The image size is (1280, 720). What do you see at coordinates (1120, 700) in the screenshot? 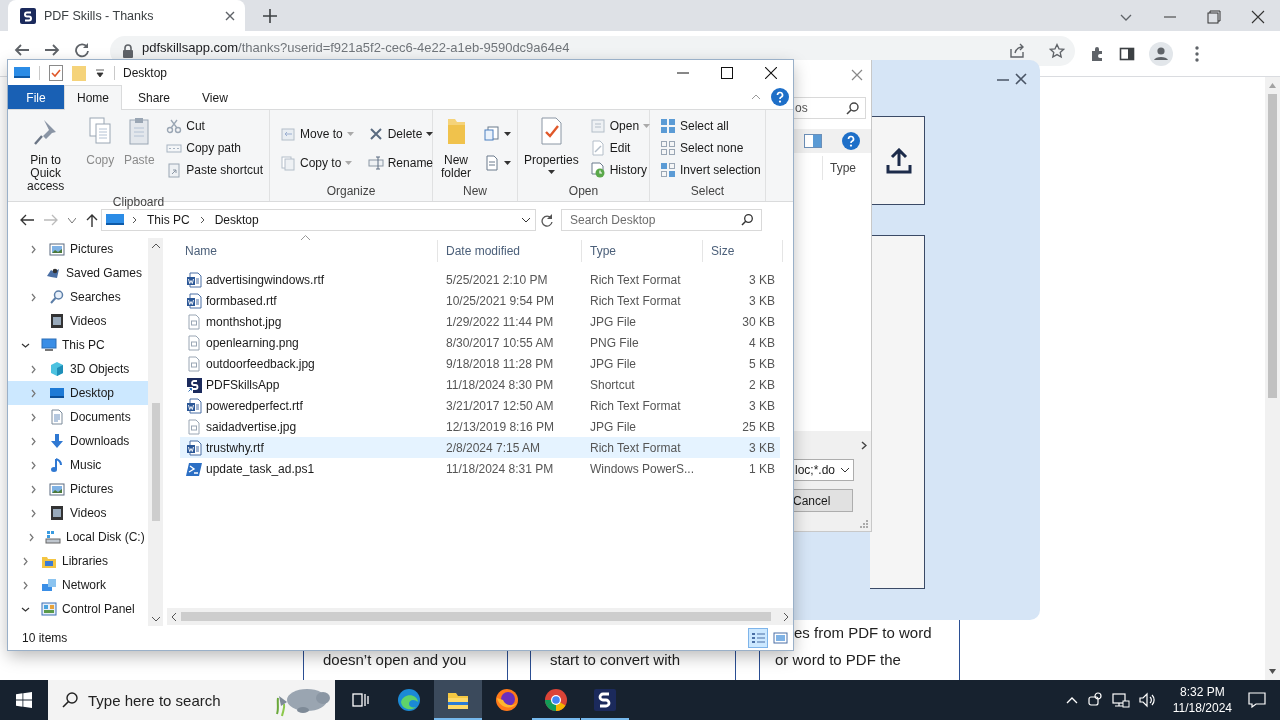
I see `network-icon` at bounding box center [1120, 700].